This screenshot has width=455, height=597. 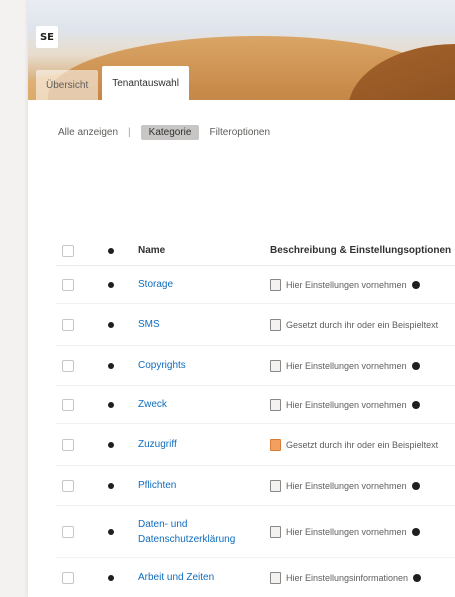 What do you see at coordinates (239, 132) in the screenshot?
I see `filter-options: Filteroptionen` at bounding box center [239, 132].